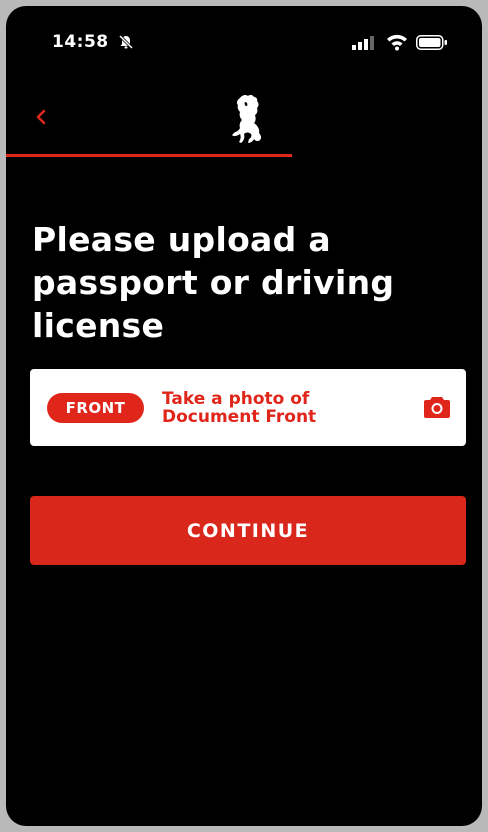  What do you see at coordinates (247, 118) in the screenshot?
I see `prancing-horse-logo-icon` at bounding box center [247, 118].